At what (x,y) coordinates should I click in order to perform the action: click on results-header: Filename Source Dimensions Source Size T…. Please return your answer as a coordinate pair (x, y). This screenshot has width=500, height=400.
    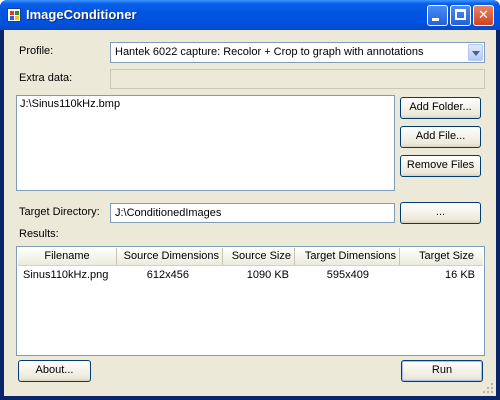
    Looking at the image, I should click on (250, 257).